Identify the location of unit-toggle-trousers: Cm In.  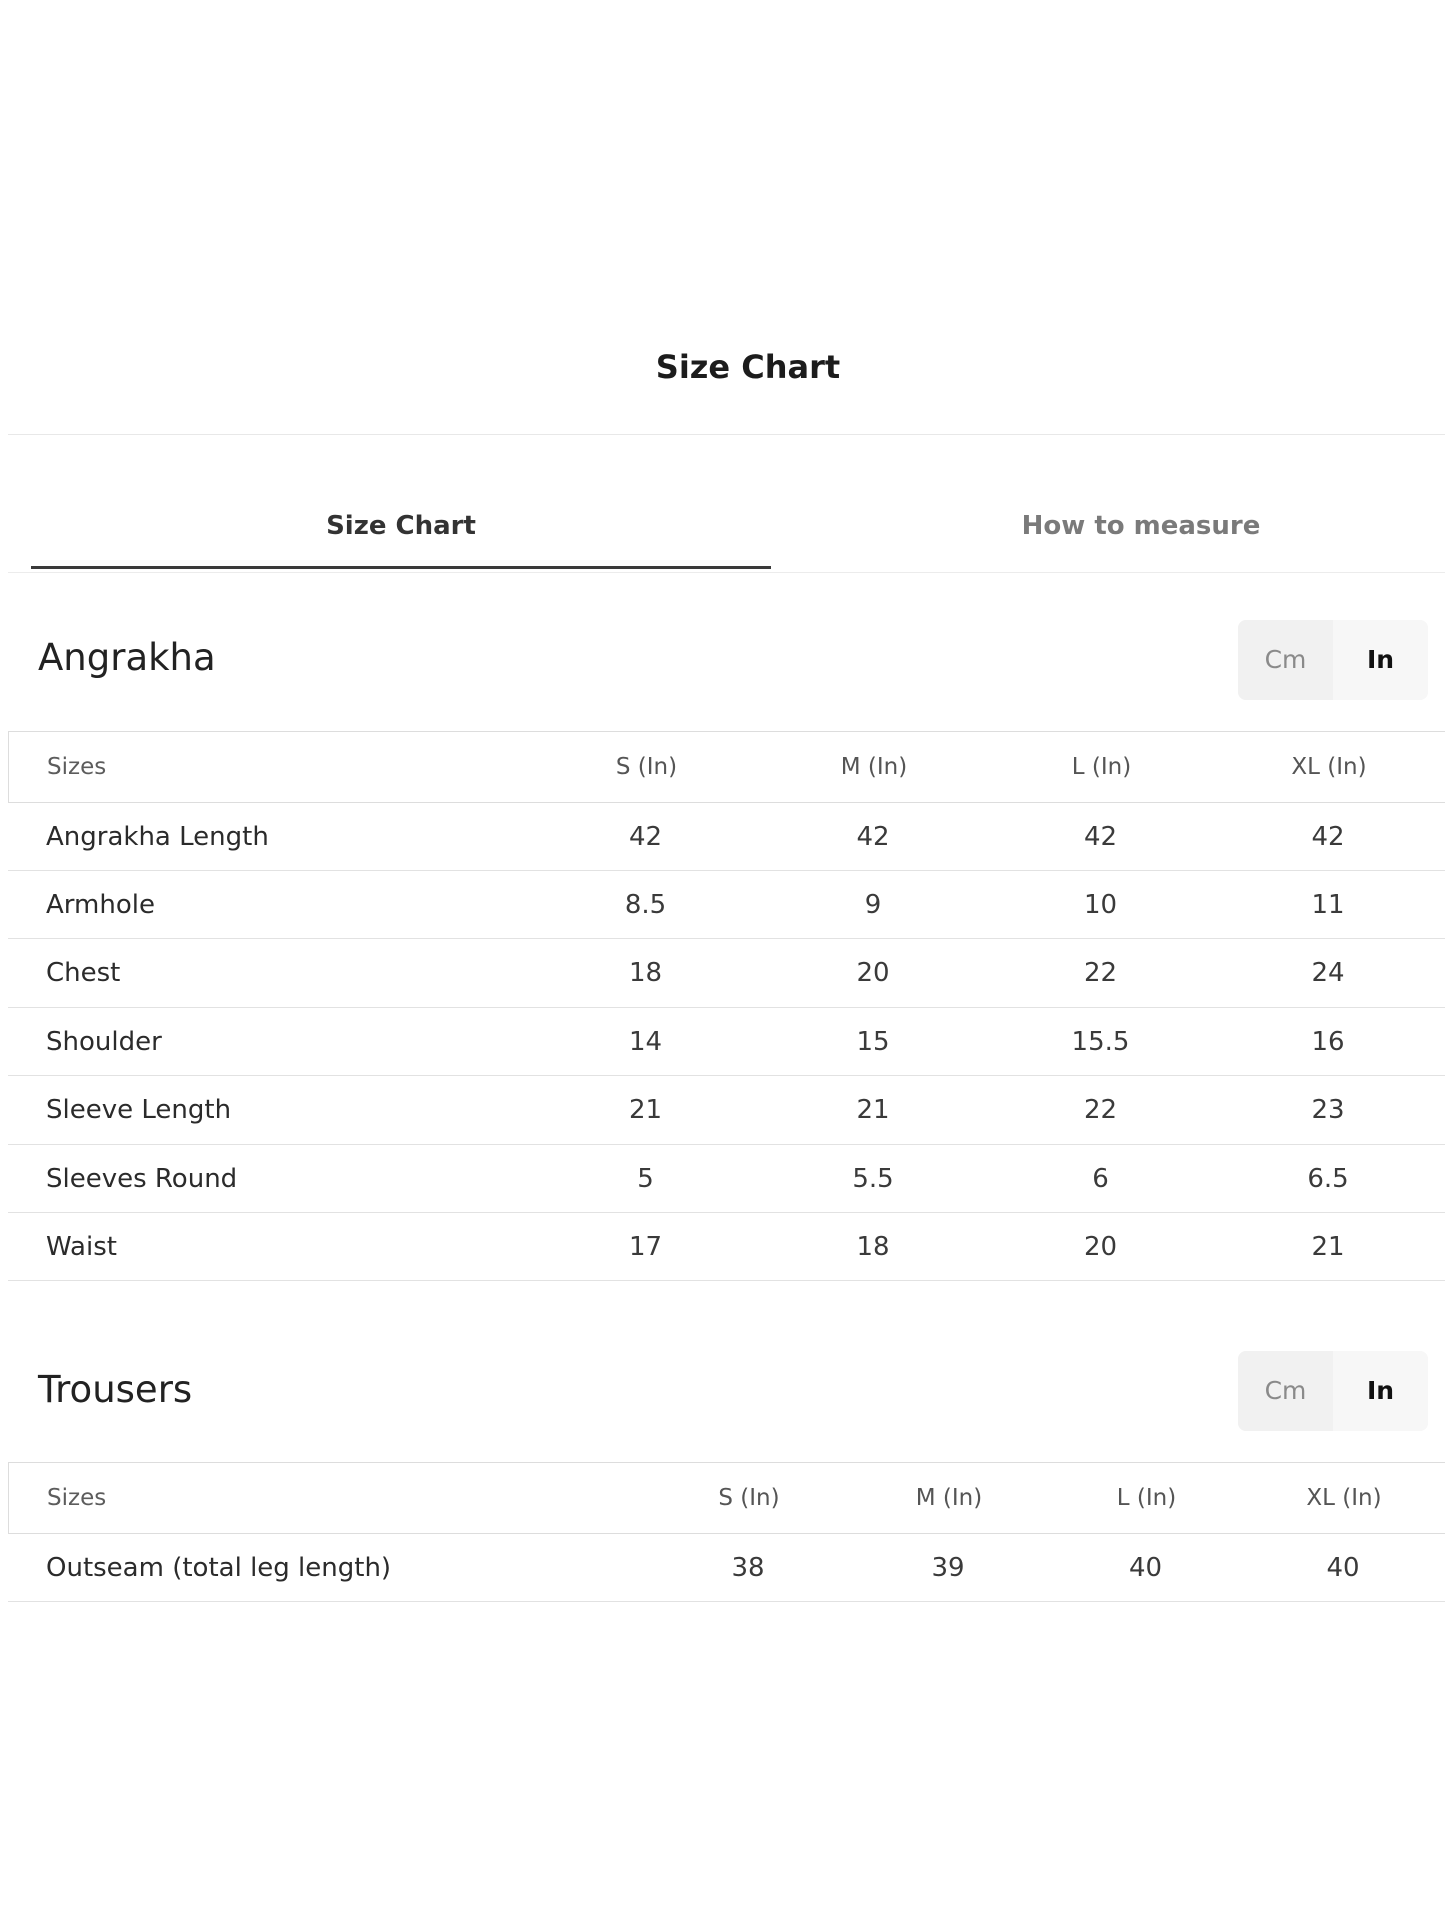
(1333, 1391).